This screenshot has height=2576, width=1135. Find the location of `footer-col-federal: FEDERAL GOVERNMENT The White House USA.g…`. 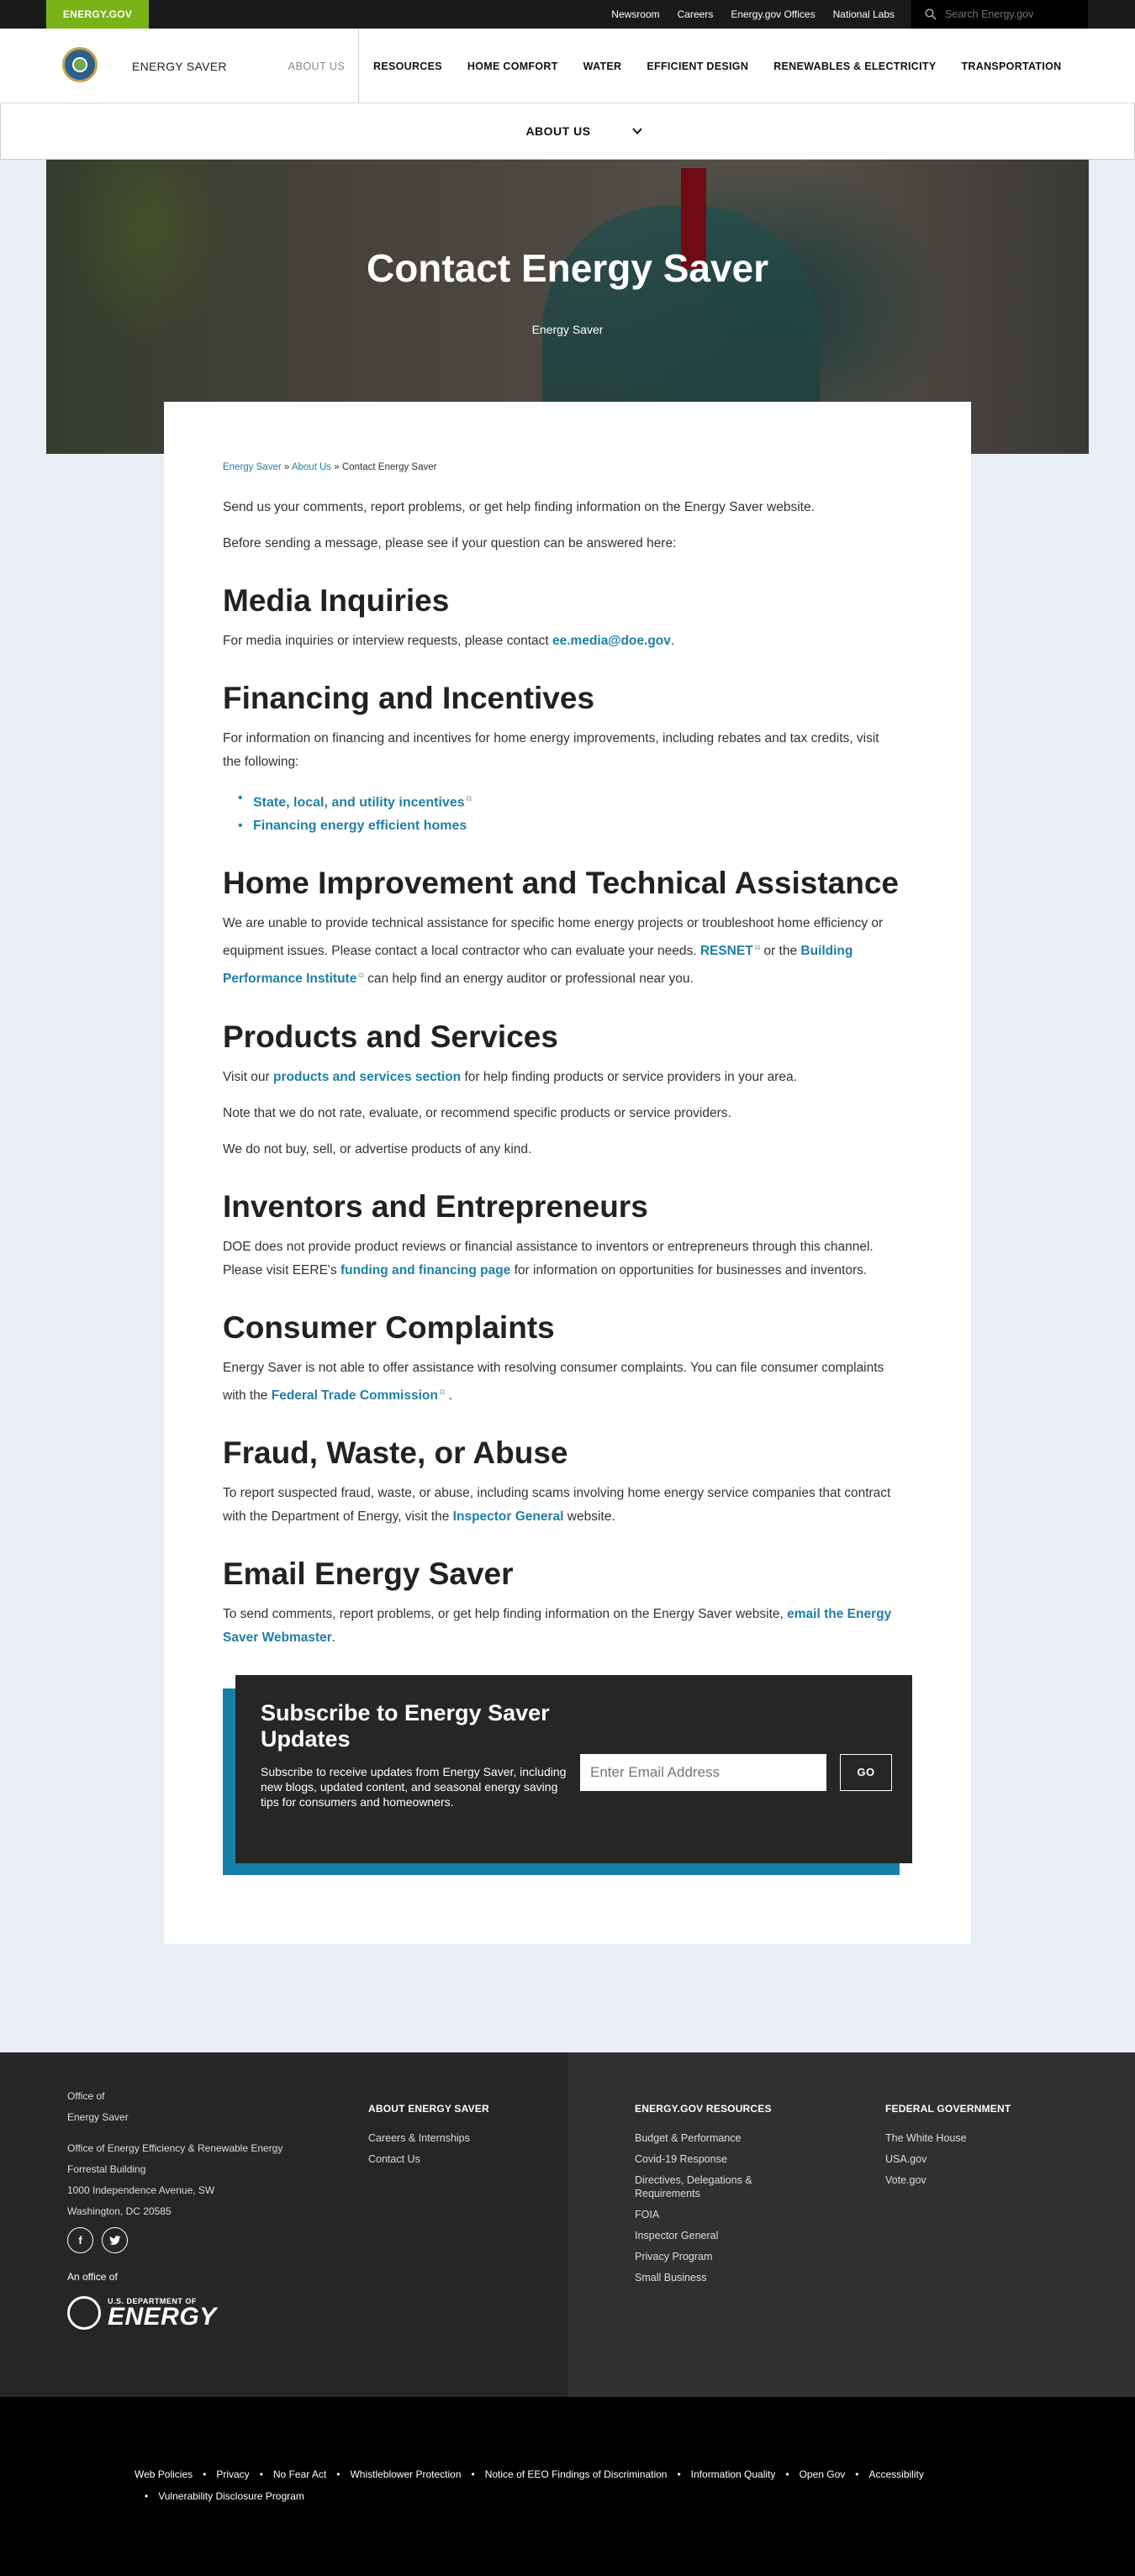

footer-col-federal: FEDERAL GOVERNMENT The White House USA.g… is located at coordinates (948, 2145).